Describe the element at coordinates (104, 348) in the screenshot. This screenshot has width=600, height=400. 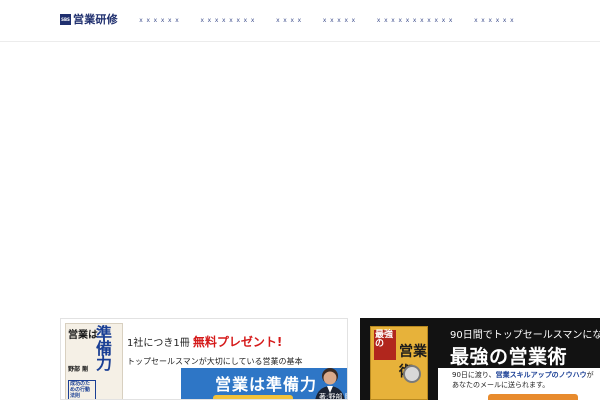
I see `book-title-b: 準備力` at that location.